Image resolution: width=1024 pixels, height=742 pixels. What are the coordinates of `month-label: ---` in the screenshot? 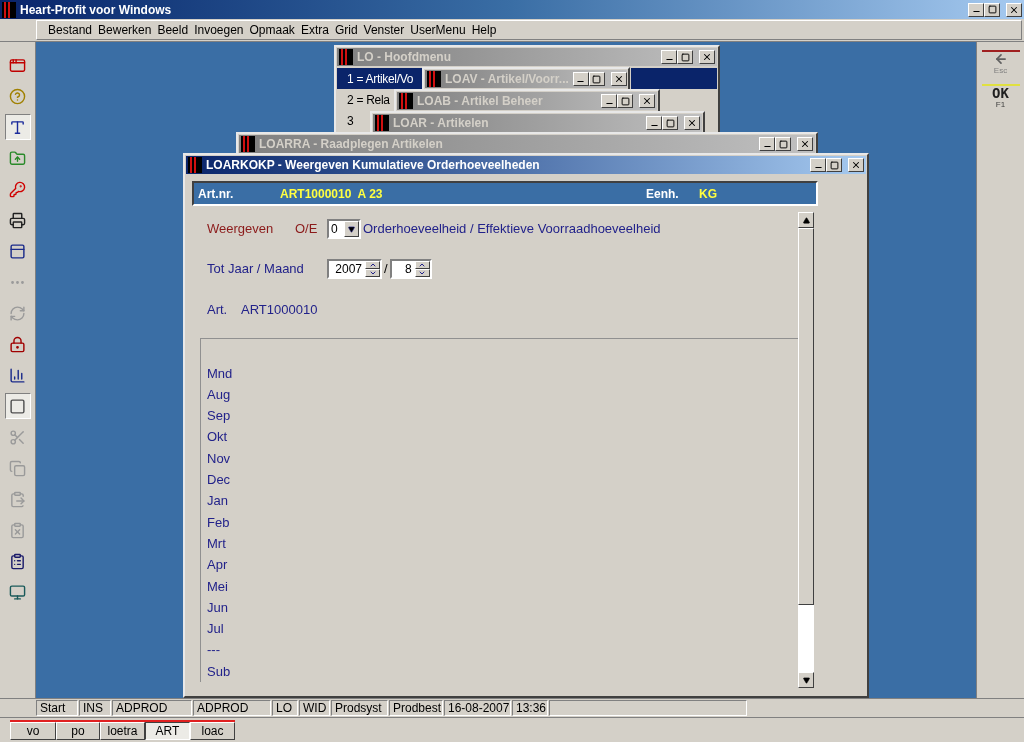 It's located at (214, 650).